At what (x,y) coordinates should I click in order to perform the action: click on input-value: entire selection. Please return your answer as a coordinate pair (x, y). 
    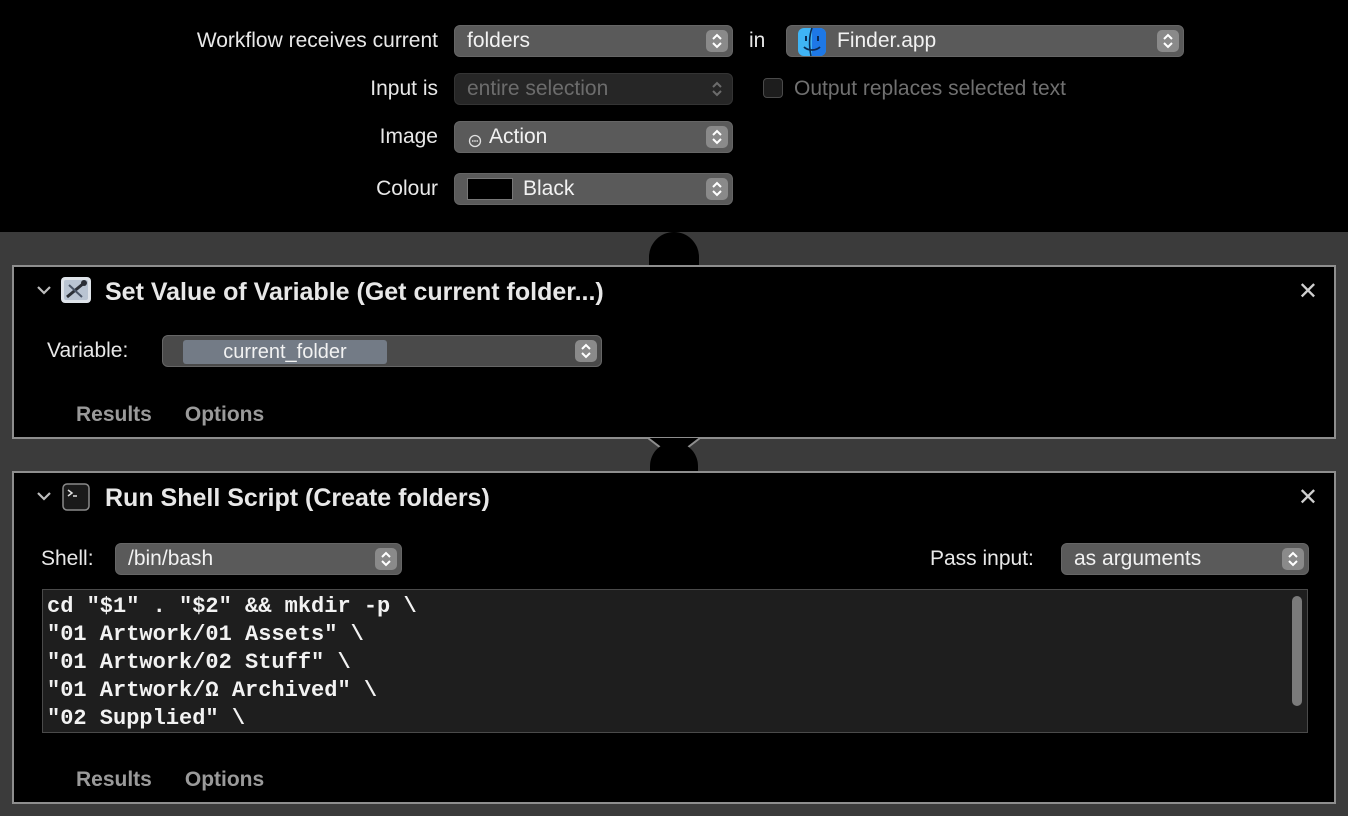
    Looking at the image, I should click on (538, 88).